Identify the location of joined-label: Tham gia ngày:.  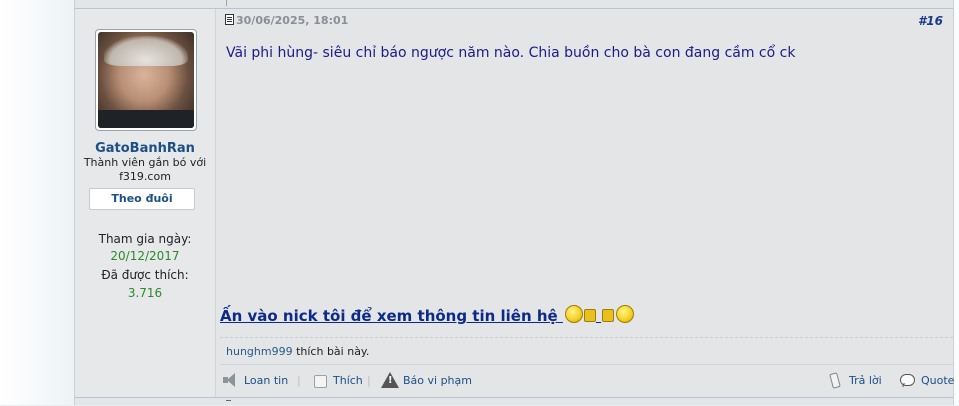
(145, 239).